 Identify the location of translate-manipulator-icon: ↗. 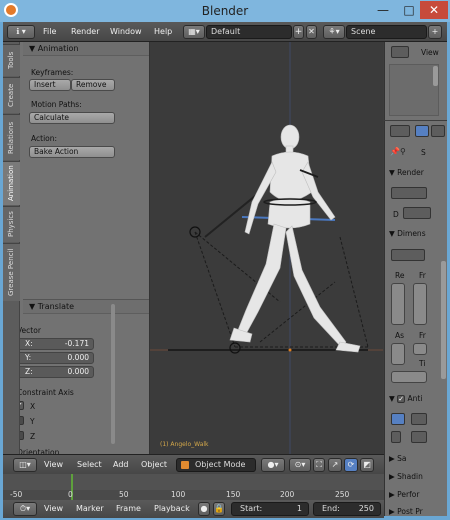
(335, 465).